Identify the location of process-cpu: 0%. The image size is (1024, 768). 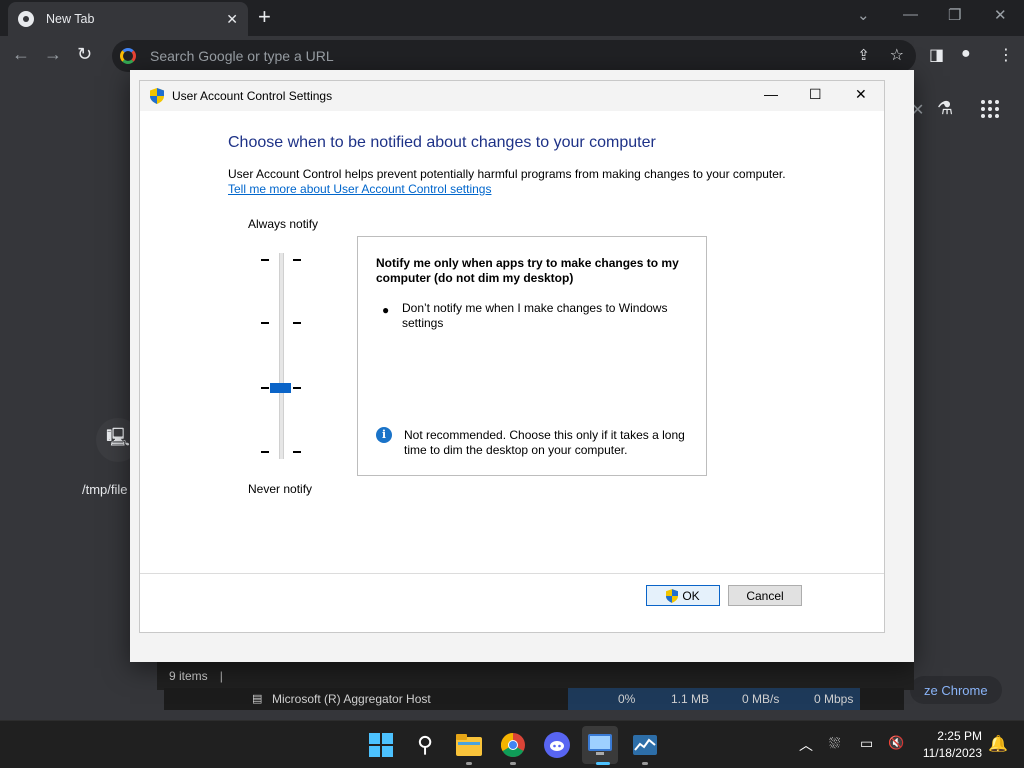
(627, 699).